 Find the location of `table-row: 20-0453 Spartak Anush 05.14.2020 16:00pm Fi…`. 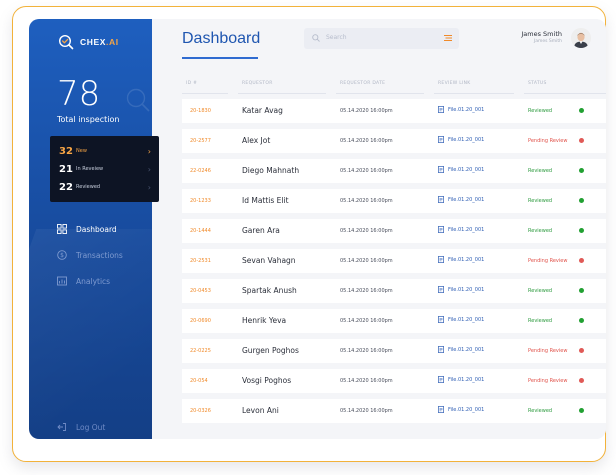

table-row: 20-0453 Spartak Anush 05.14.2020 16:00pm Fi… is located at coordinates (394, 291).